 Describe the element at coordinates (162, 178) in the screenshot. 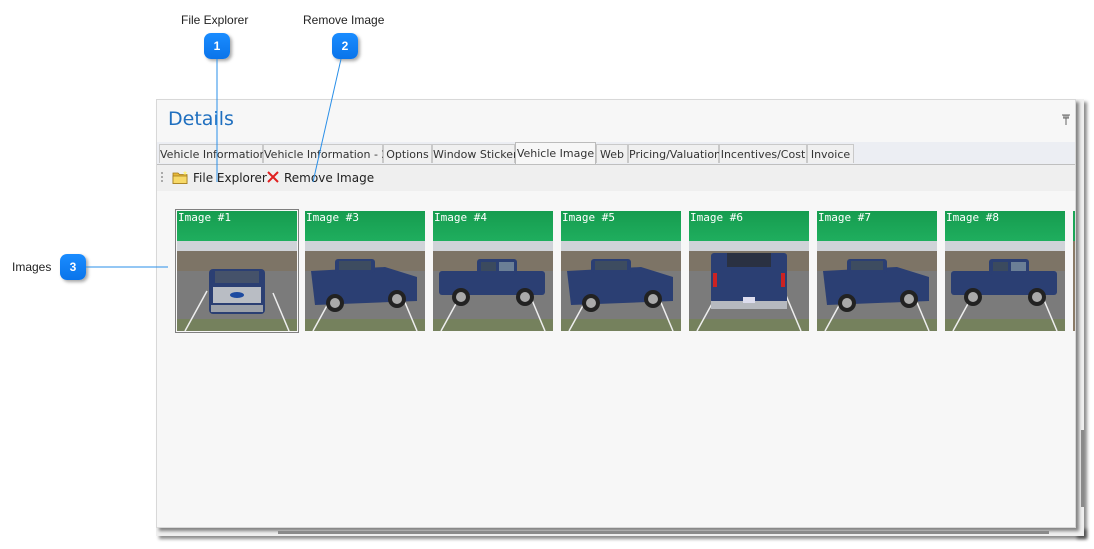

I see `toolbar-grip` at that location.